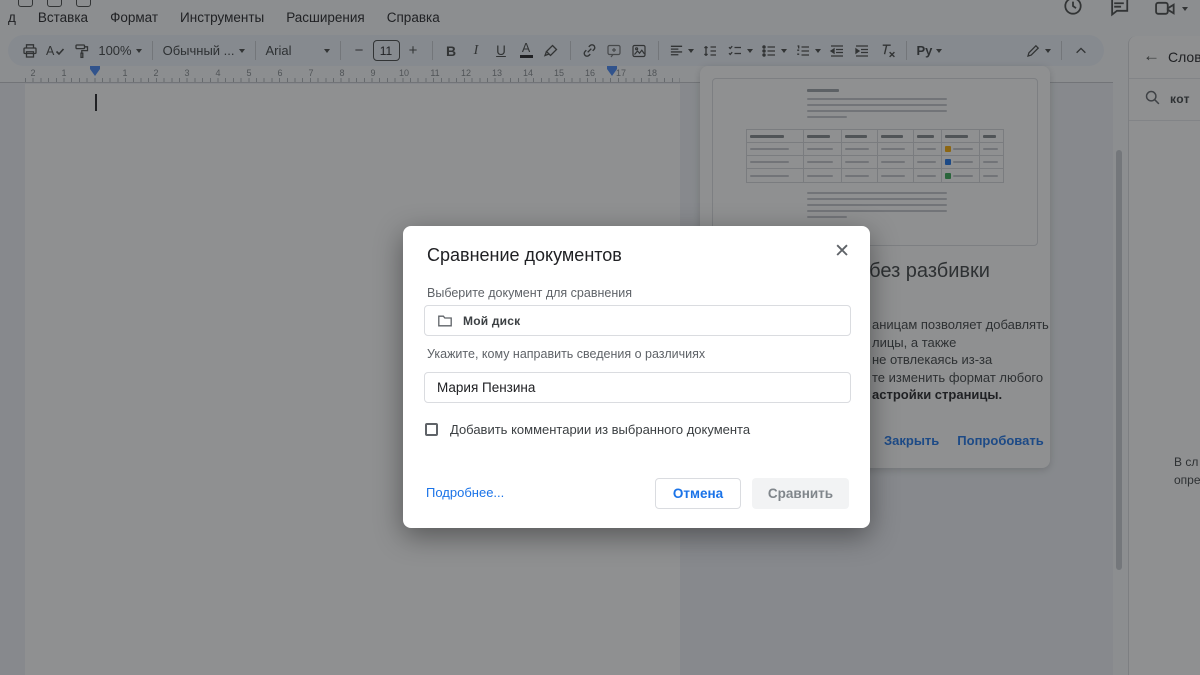  What do you see at coordinates (445, 320) in the screenshot?
I see `folder-icon` at bounding box center [445, 320].